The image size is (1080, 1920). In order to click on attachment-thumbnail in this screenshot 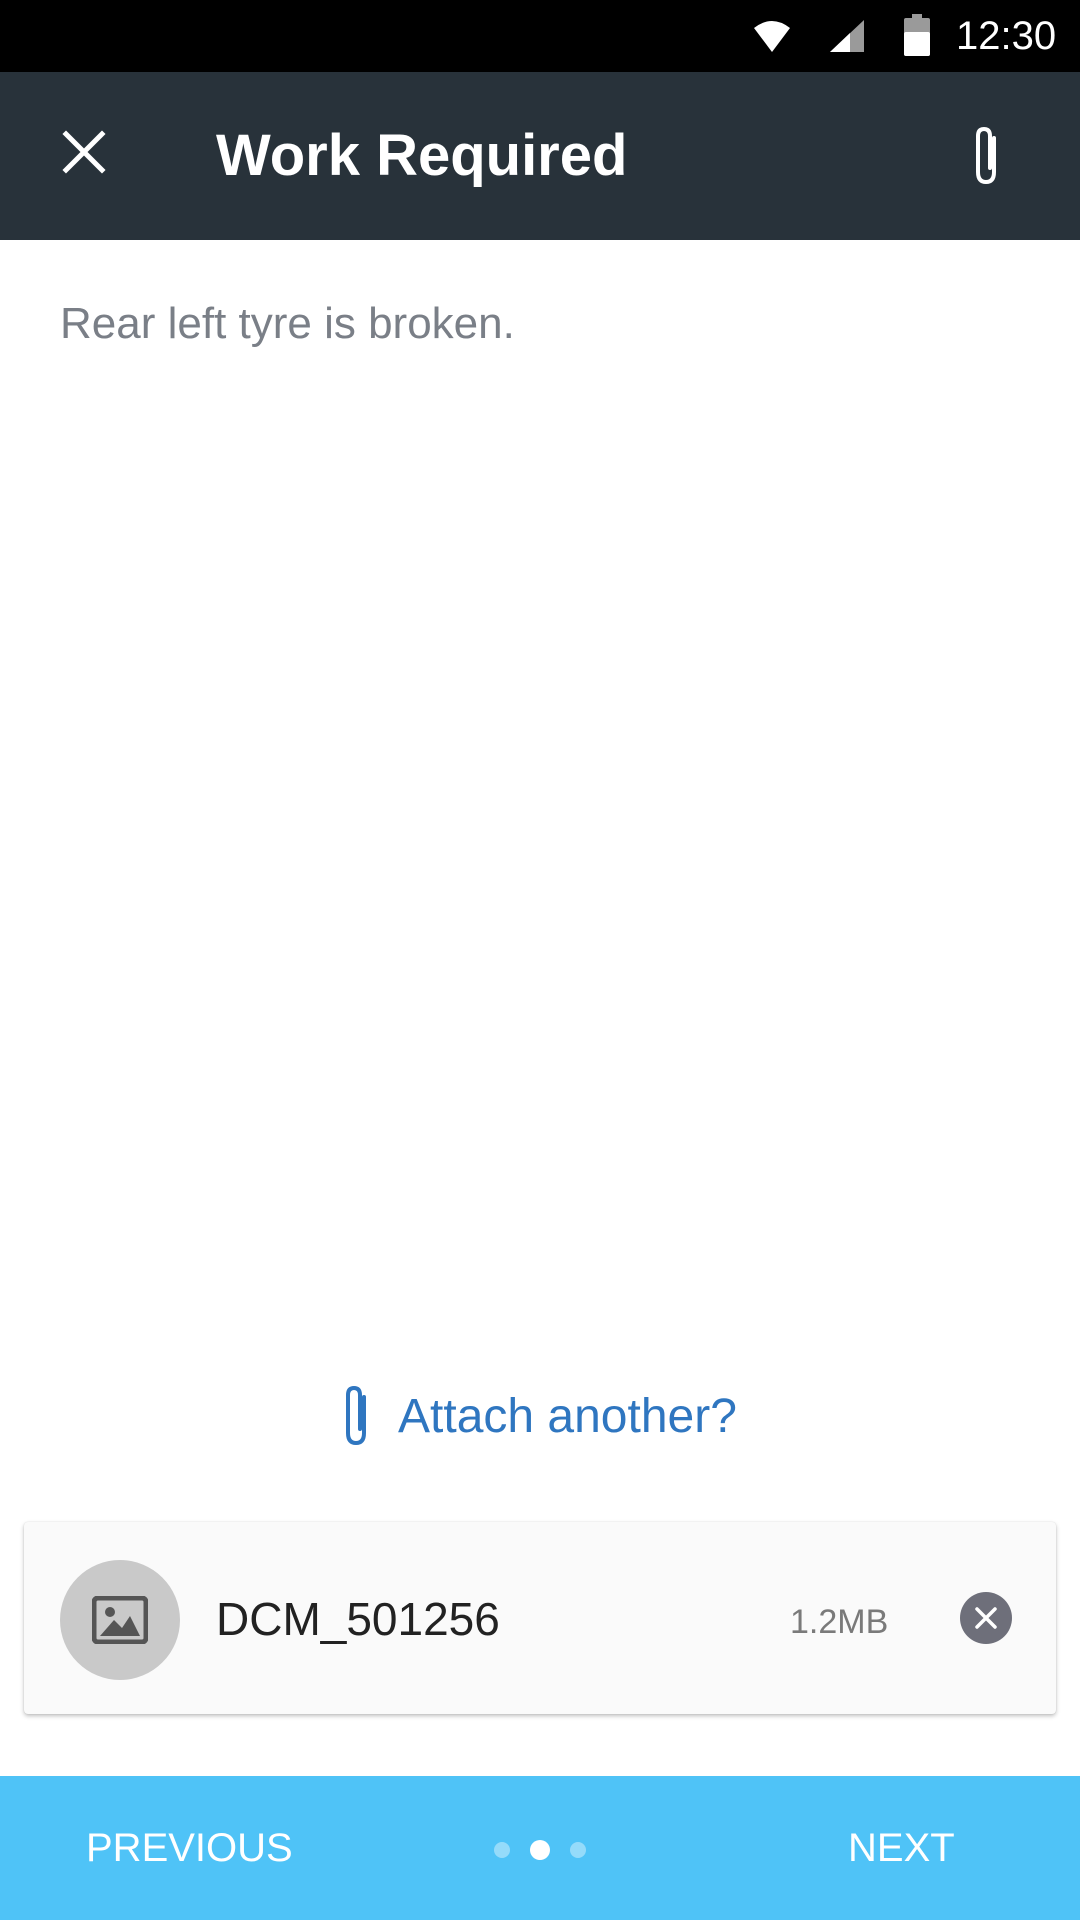, I will do `click(120, 1620)`.